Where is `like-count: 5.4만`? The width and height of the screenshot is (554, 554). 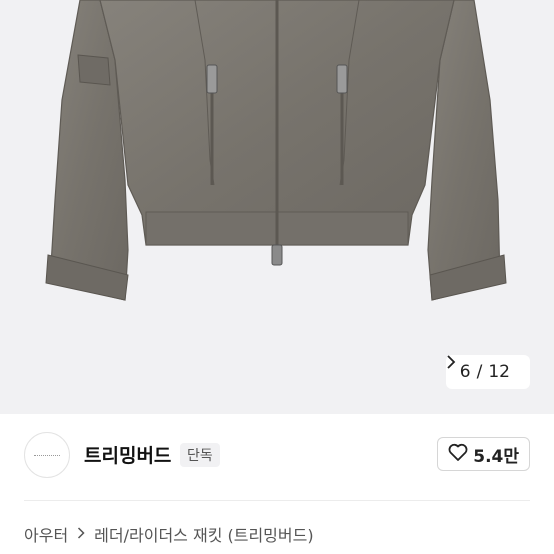 like-count: 5.4만 is located at coordinates (496, 456).